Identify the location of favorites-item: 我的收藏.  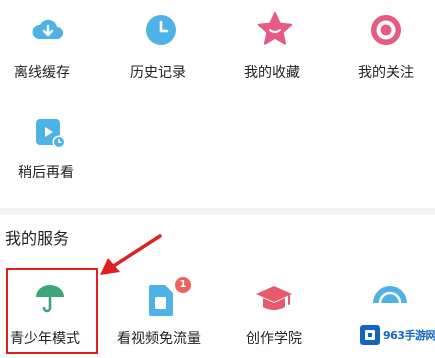
(271, 47).